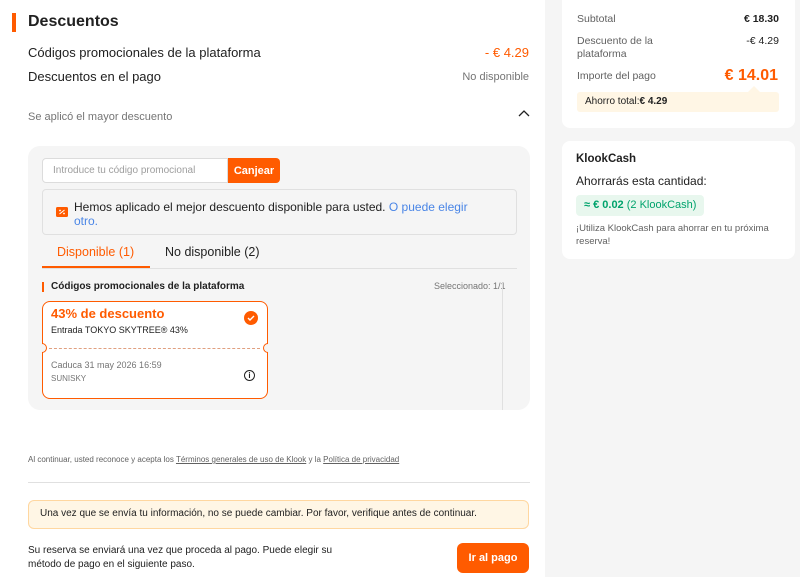 This screenshot has width=800, height=577. Describe the element at coordinates (254, 170) in the screenshot. I see `redeem-button: Canjear` at that location.